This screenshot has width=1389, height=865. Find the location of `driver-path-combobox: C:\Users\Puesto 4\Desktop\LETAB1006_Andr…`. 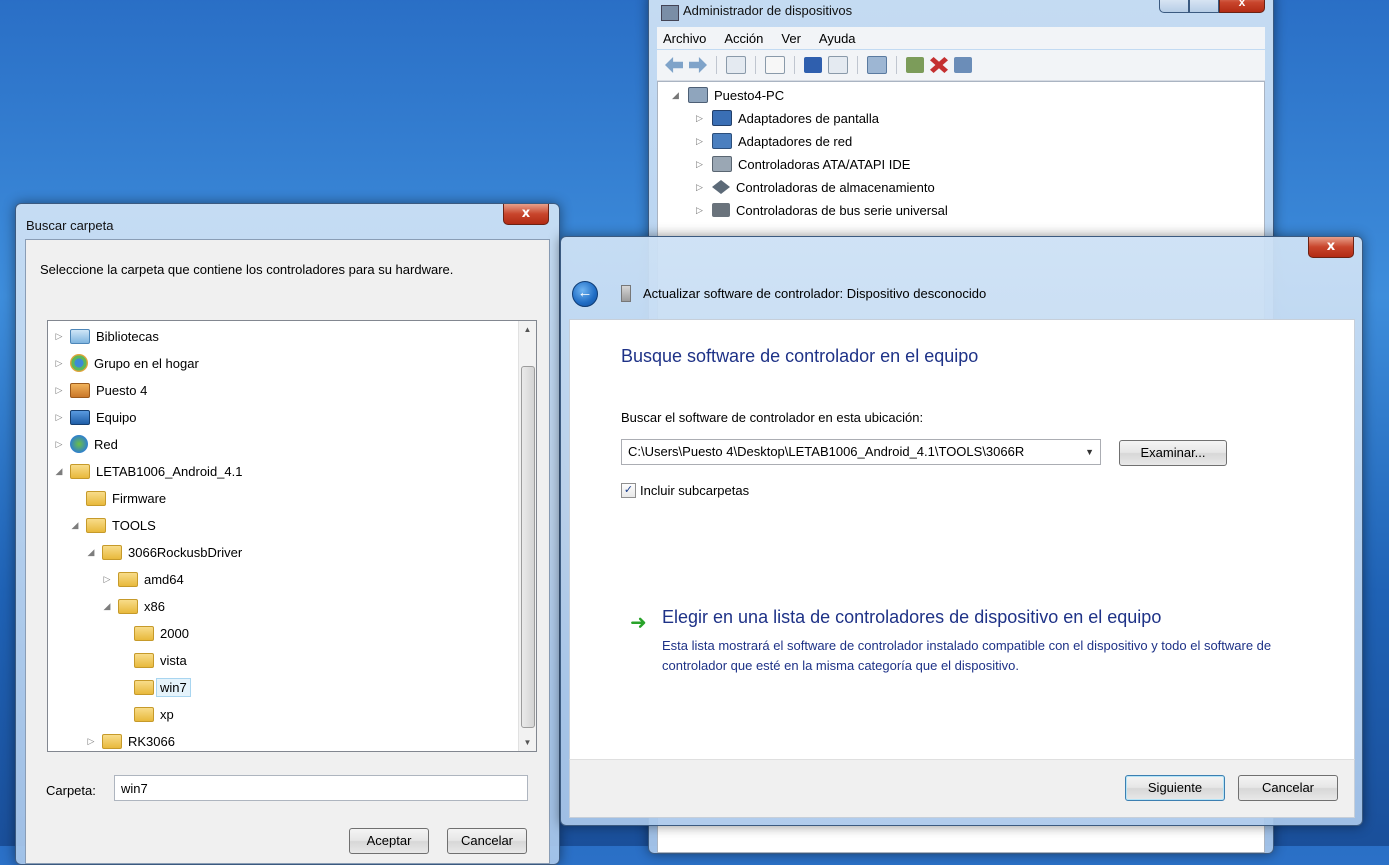

driver-path-combobox: C:\Users\Puesto 4\Desktop\LETAB1006_Andr… is located at coordinates (861, 452).